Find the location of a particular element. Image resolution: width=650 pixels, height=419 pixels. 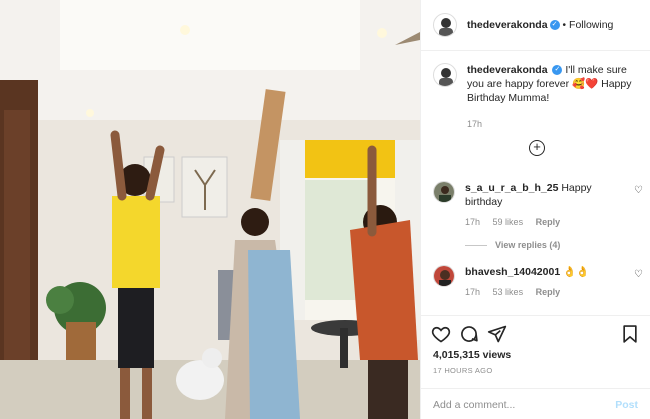

plus-circle-icon: + is located at coordinates (537, 148).